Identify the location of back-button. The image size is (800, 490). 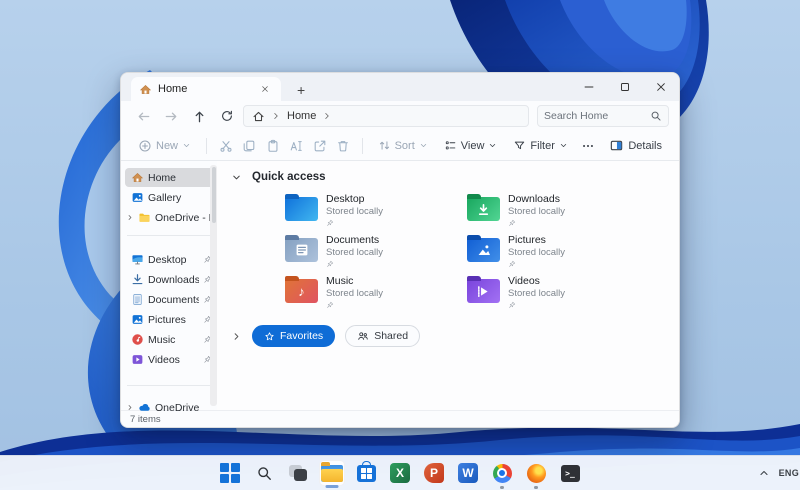
(143, 116).